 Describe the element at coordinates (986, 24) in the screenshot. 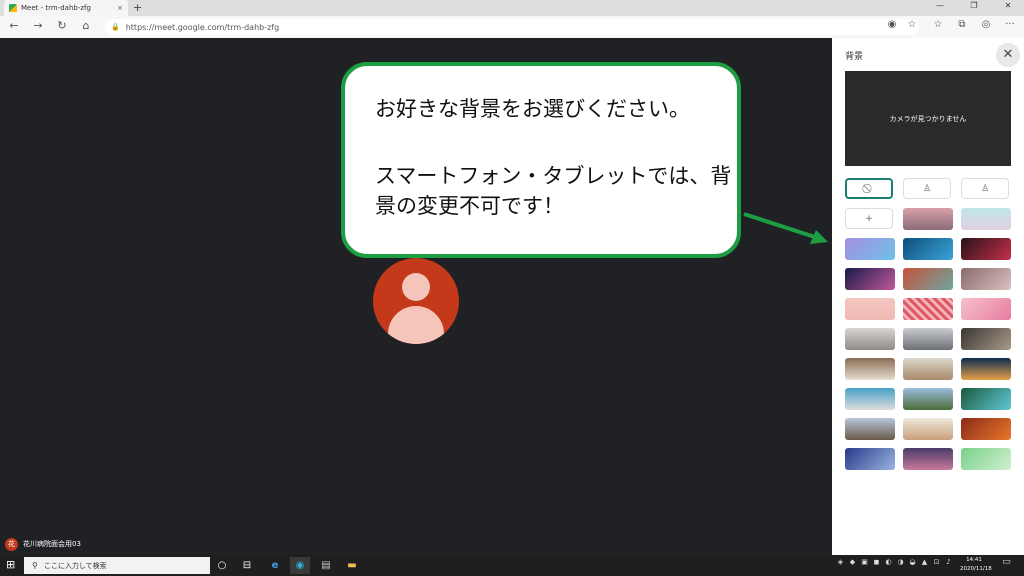

I see `profile-icon: ◎` at that location.